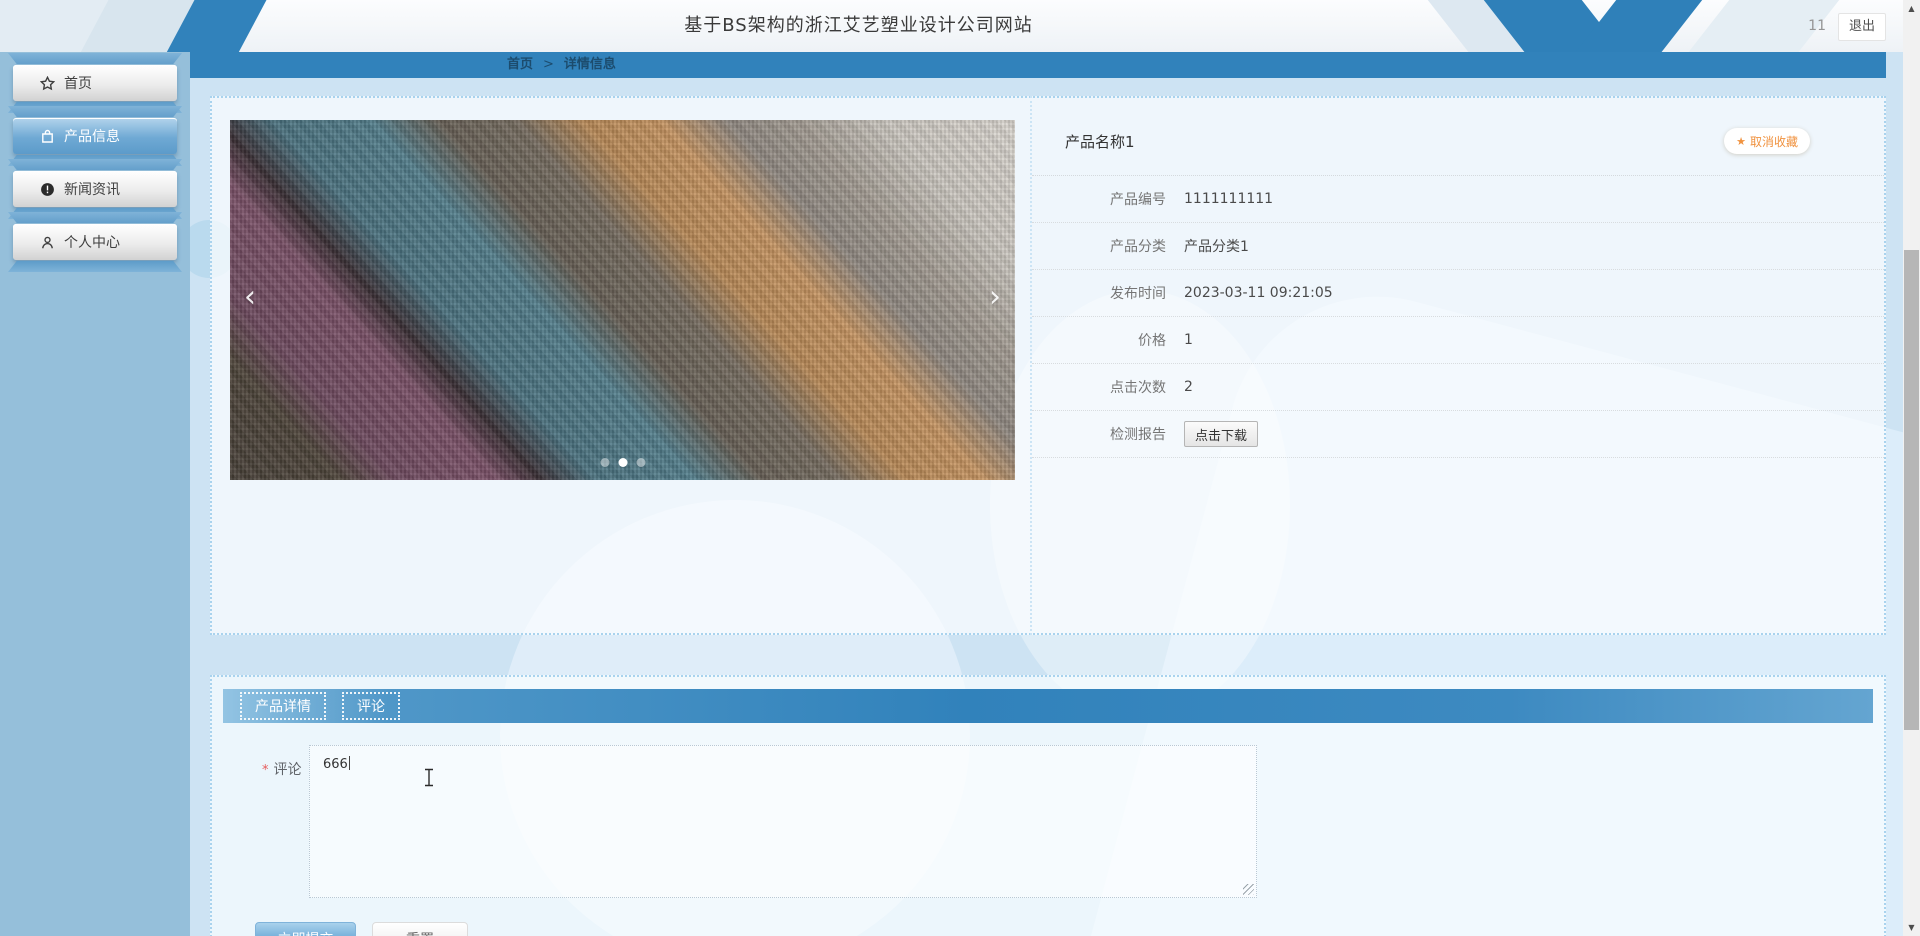 The width and height of the screenshot is (1920, 936). What do you see at coordinates (287, 770) in the screenshot?
I see `comment-label-text: 评论` at bounding box center [287, 770].